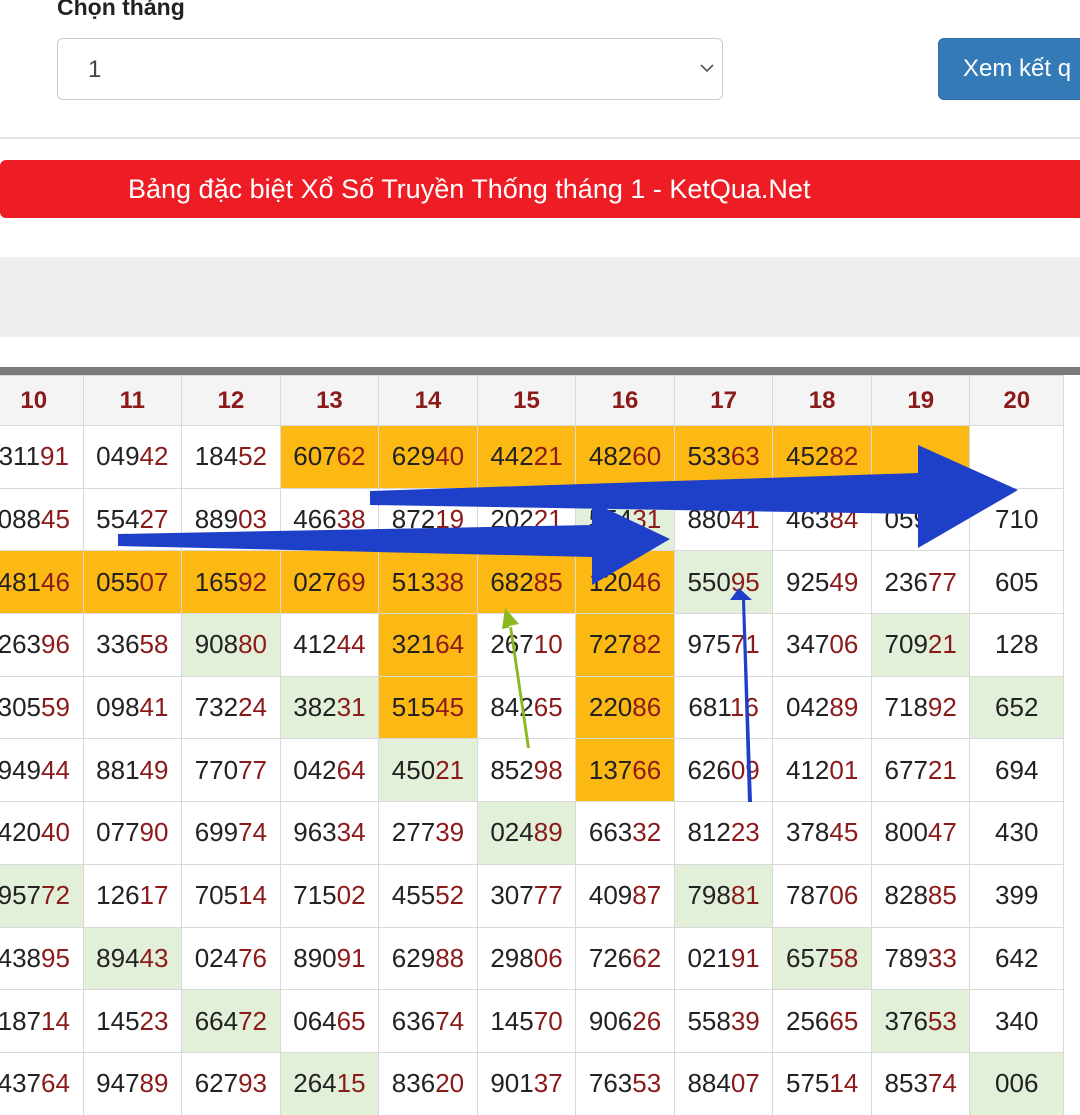  Describe the element at coordinates (351, 832) in the screenshot. I see `result-tail-digits: 34` at that location.